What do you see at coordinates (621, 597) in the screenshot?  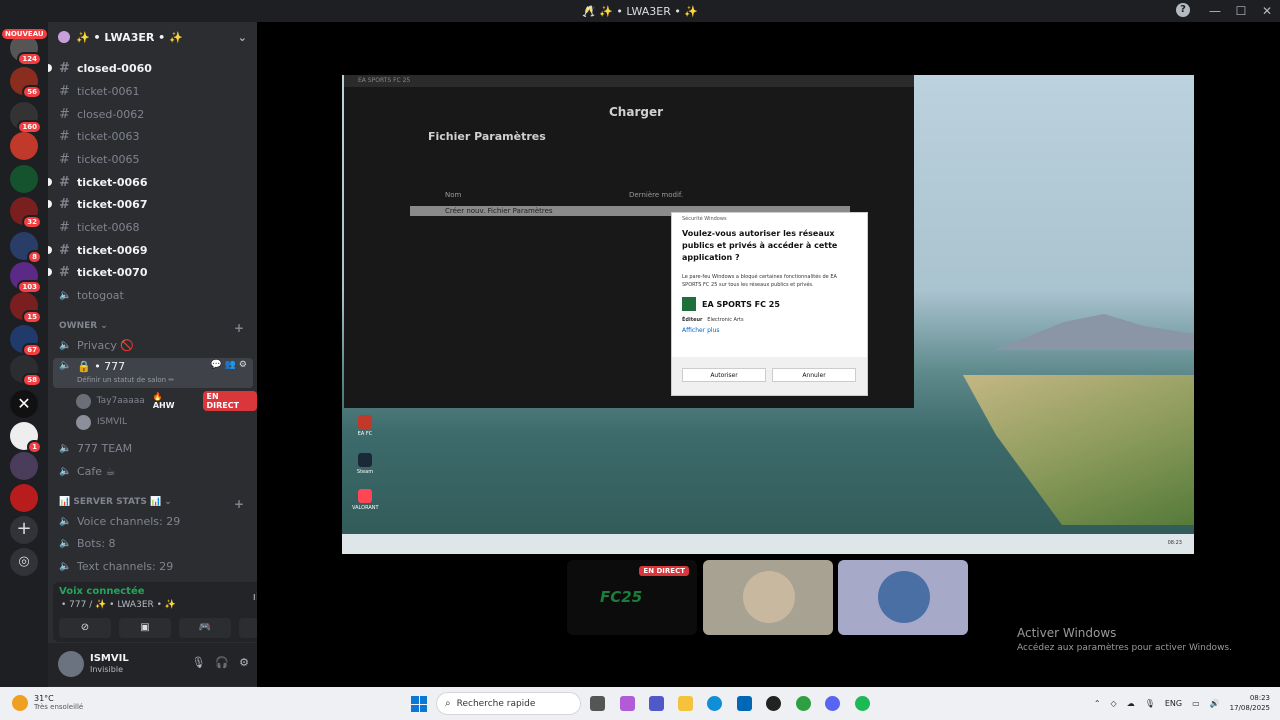 I see `game-logo: FC25` at bounding box center [621, 597].